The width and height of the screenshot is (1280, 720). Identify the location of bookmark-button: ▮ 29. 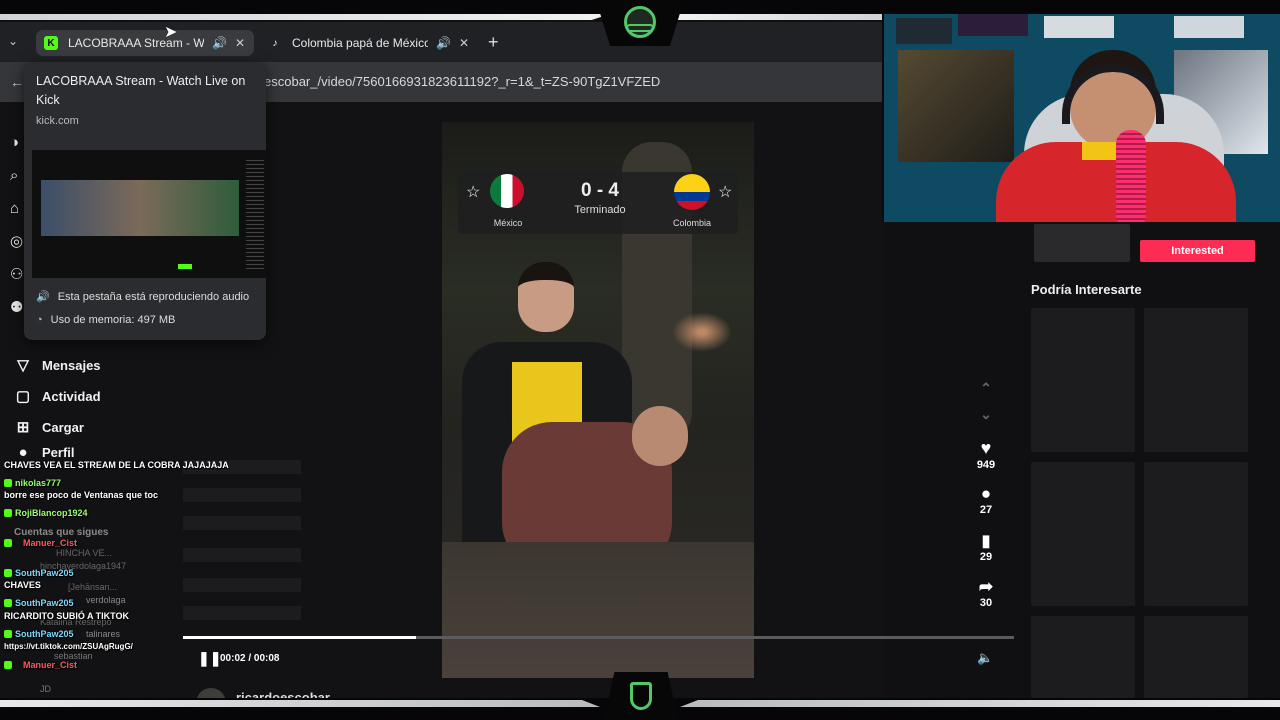
(986, 547).